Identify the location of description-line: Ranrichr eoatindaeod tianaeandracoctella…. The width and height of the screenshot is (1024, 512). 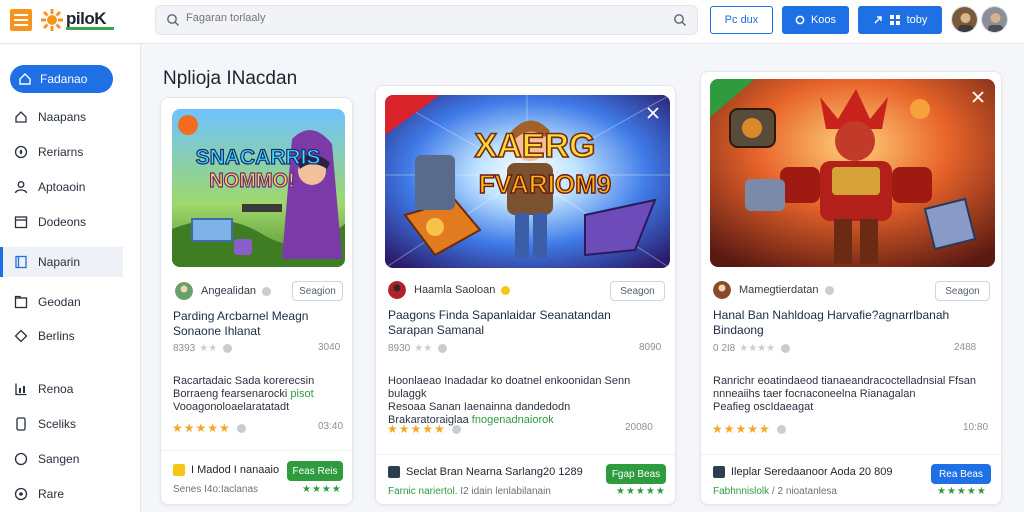
(844, 381).